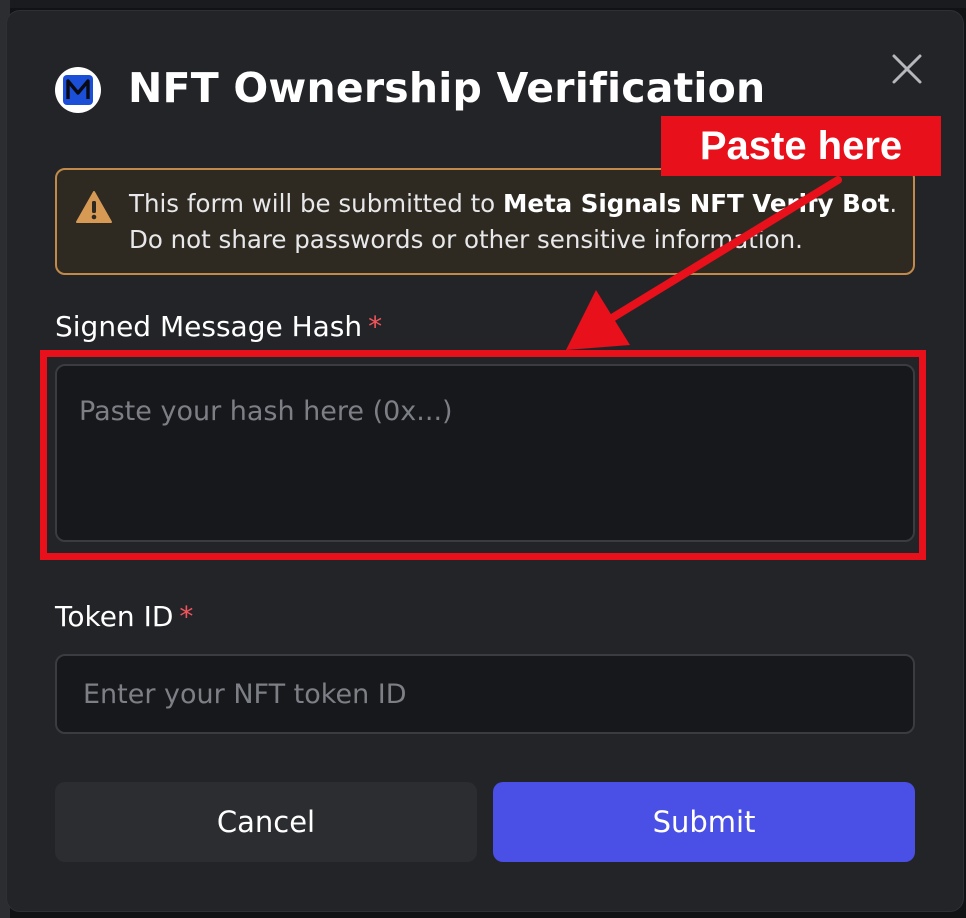  I want to click on close-icon, so click(907, 69).